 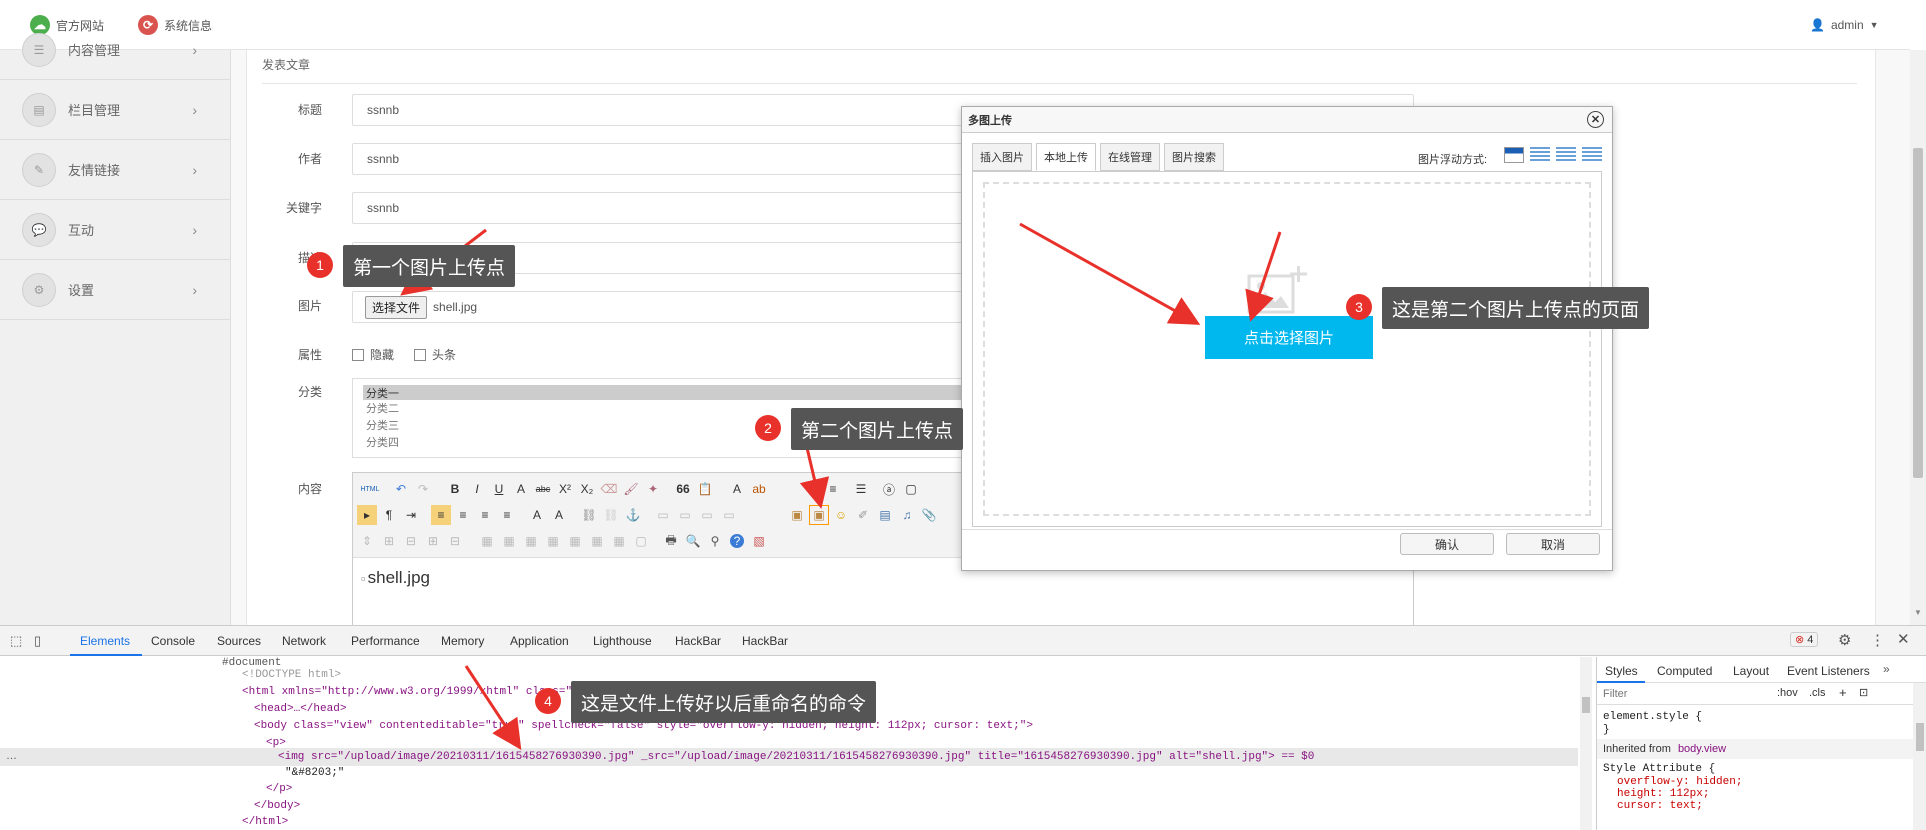 What do you see at coordinates (1663, 794) in the screenshot?
I see `style-prop-height: height: 112px;` at bounding box center [1663, 794].